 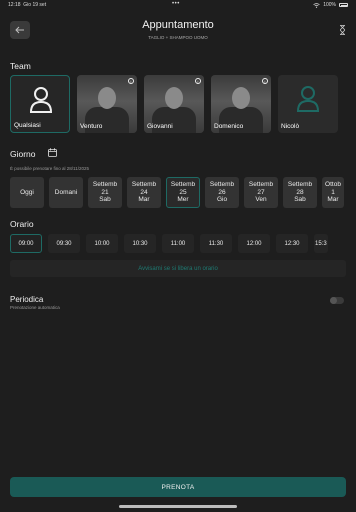 What do you see at coordinates (342, 30) in the screenshot?
I see `hourglass-icon` at bounding box center [342, 30].